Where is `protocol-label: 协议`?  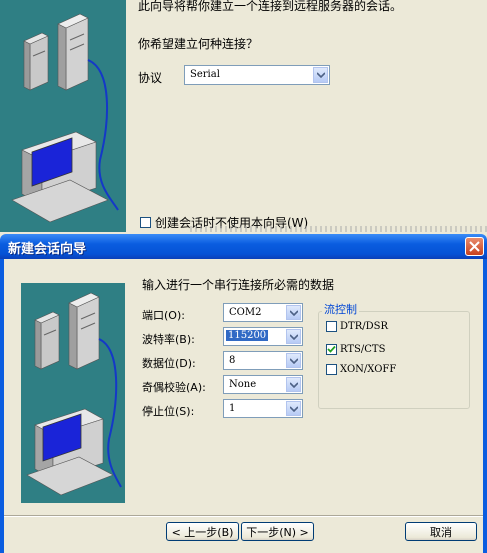
protocol-label: 协议 is located at coordinates (150, 78).